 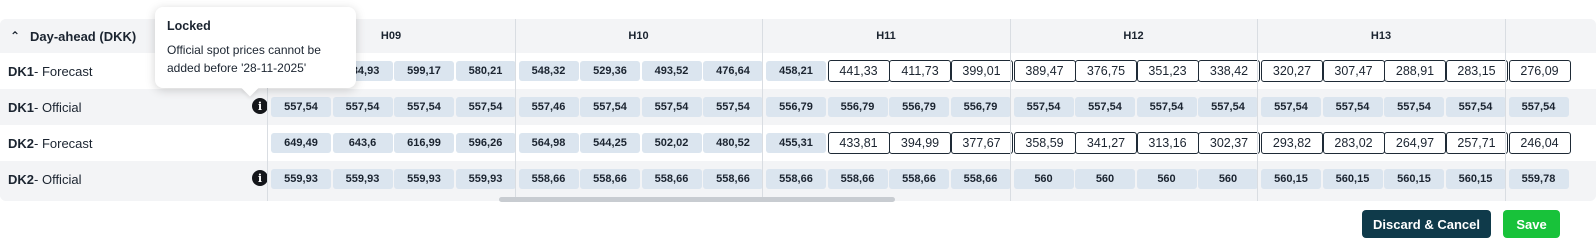 I want to click on row-label: DK2 - Official, so click(x=44, y=179).